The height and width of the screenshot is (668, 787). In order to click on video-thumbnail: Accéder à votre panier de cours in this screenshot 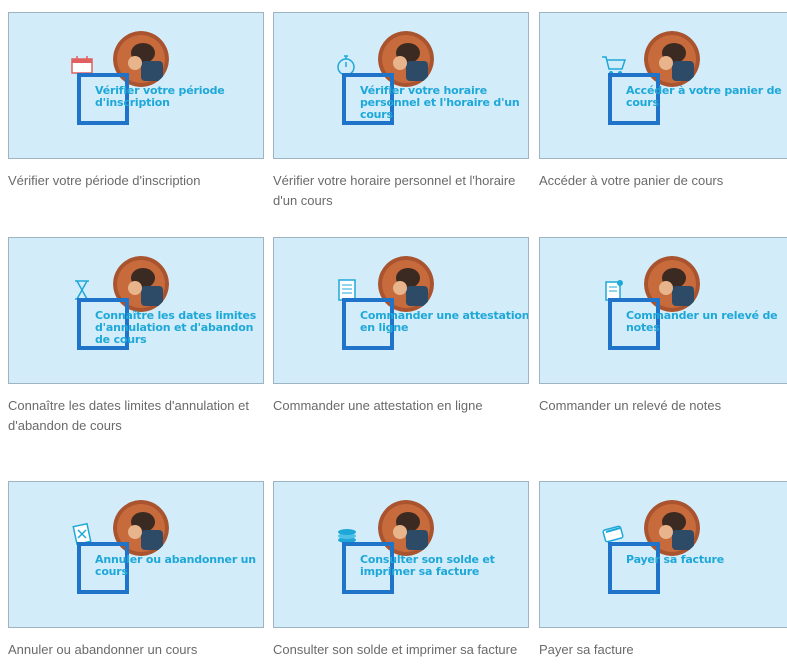, I will do `click(663, 85)`.